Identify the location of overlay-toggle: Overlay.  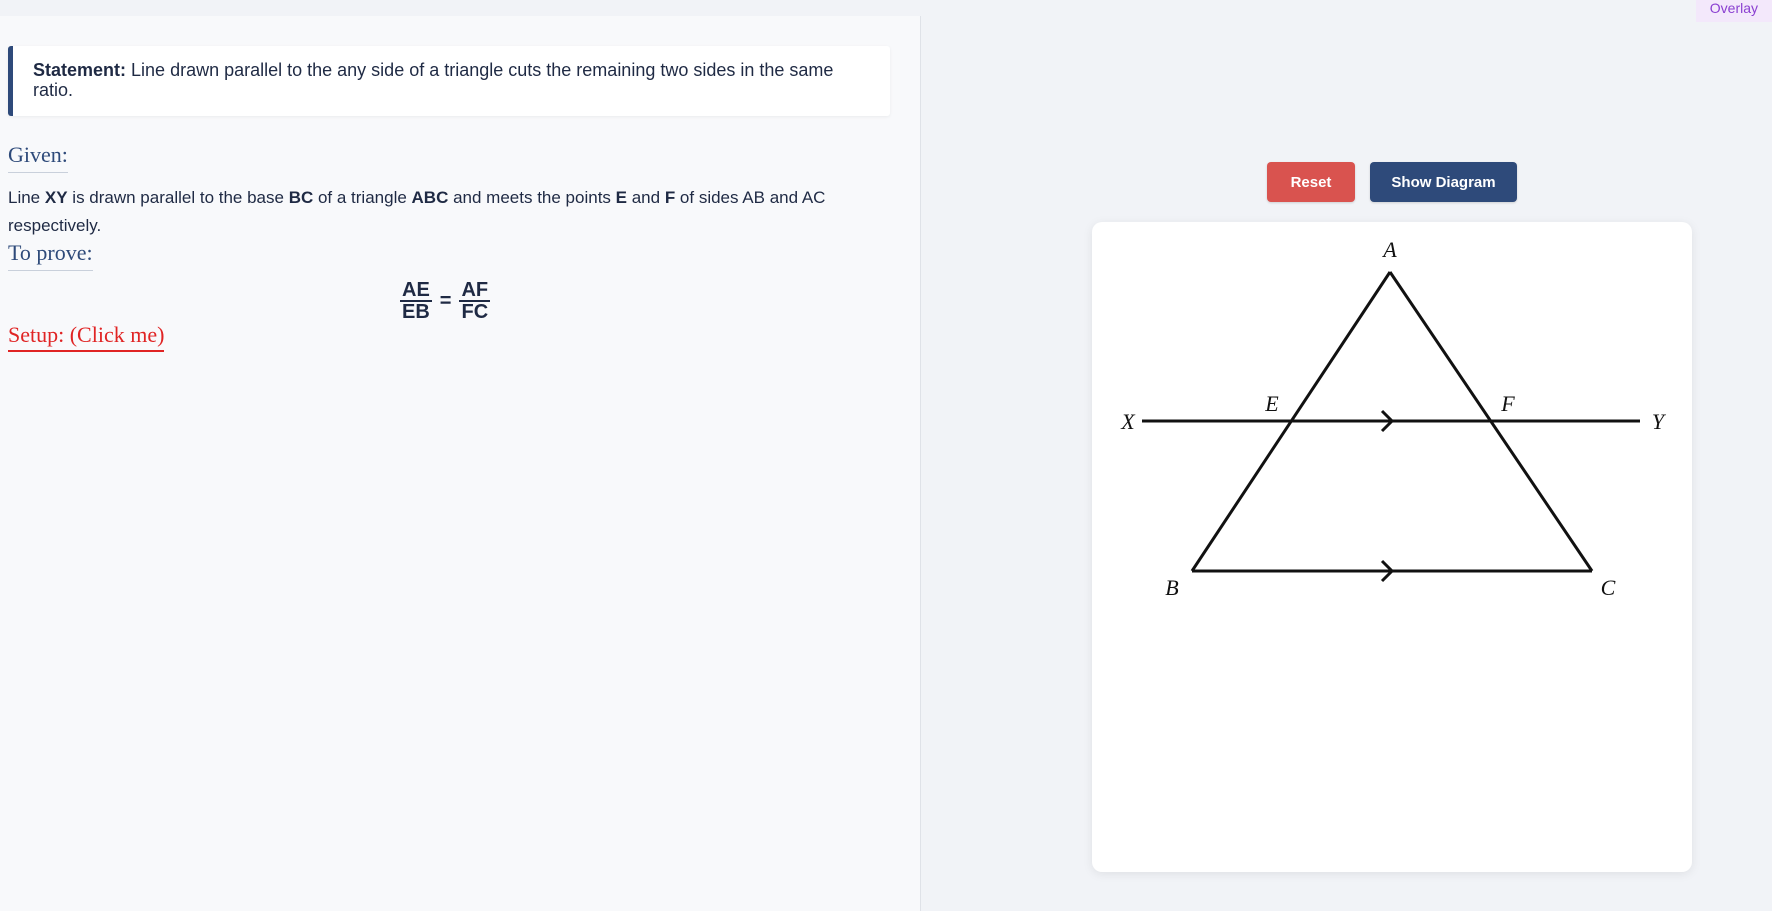
(1733, 11).